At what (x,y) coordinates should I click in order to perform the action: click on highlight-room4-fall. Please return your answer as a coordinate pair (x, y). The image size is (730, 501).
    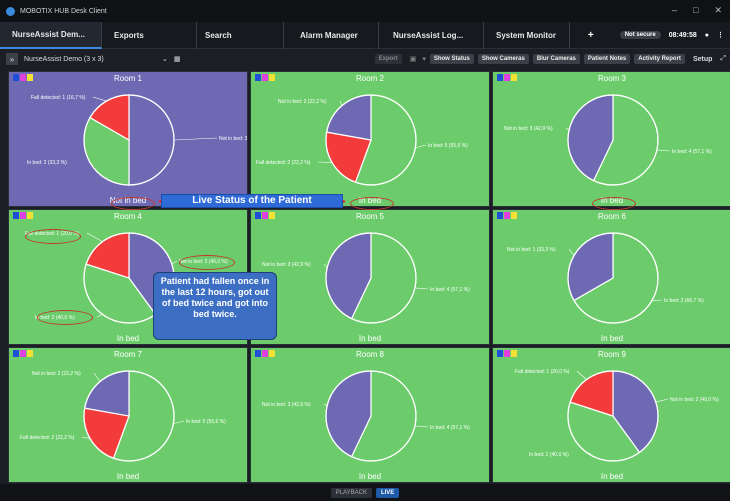
    Looking at the image, I should click on (53, 236).